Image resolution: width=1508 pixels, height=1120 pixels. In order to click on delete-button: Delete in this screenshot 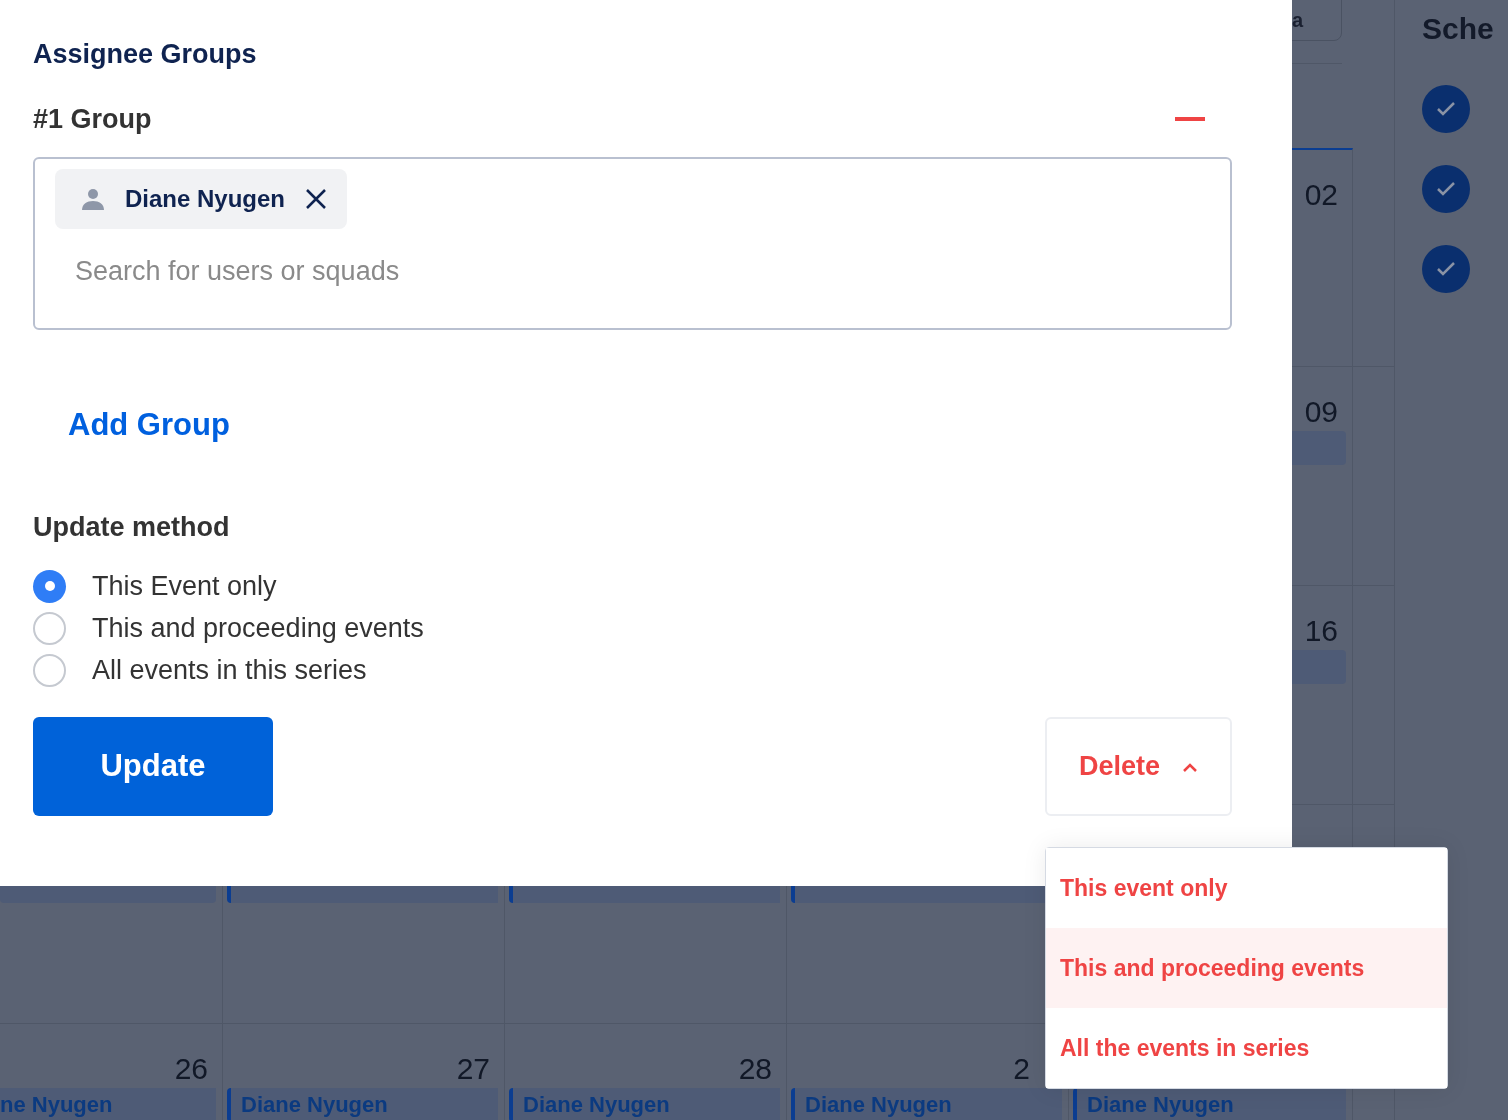, I will do `click(1138, 766)`.